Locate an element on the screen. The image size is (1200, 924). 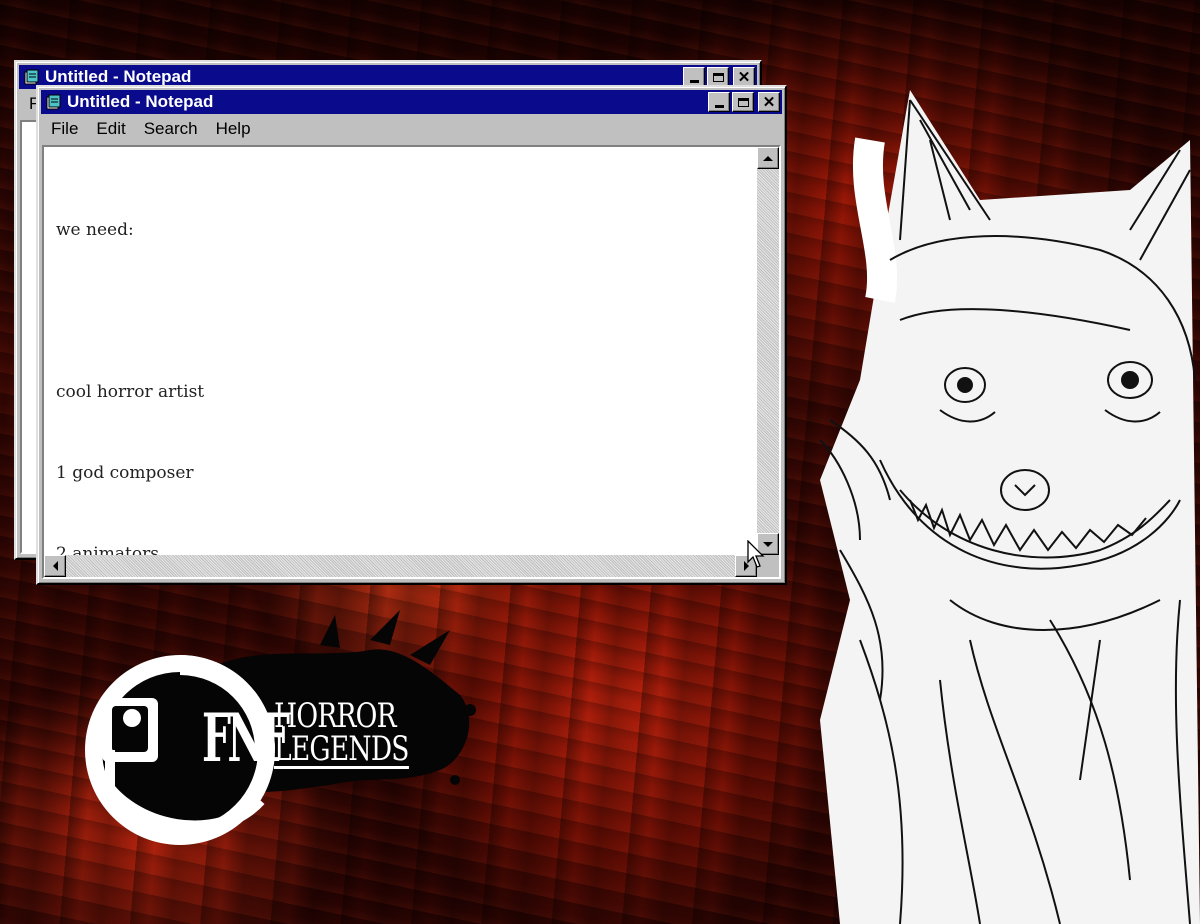
logo-legends-text: LEGENDS is located at coordinates (341, 749).